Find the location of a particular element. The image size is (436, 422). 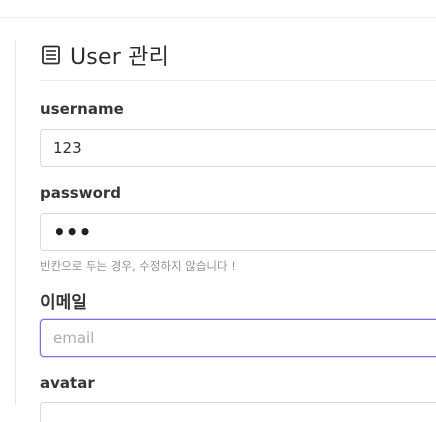

page-title: User 관리 is located at coordinates (120, 57).